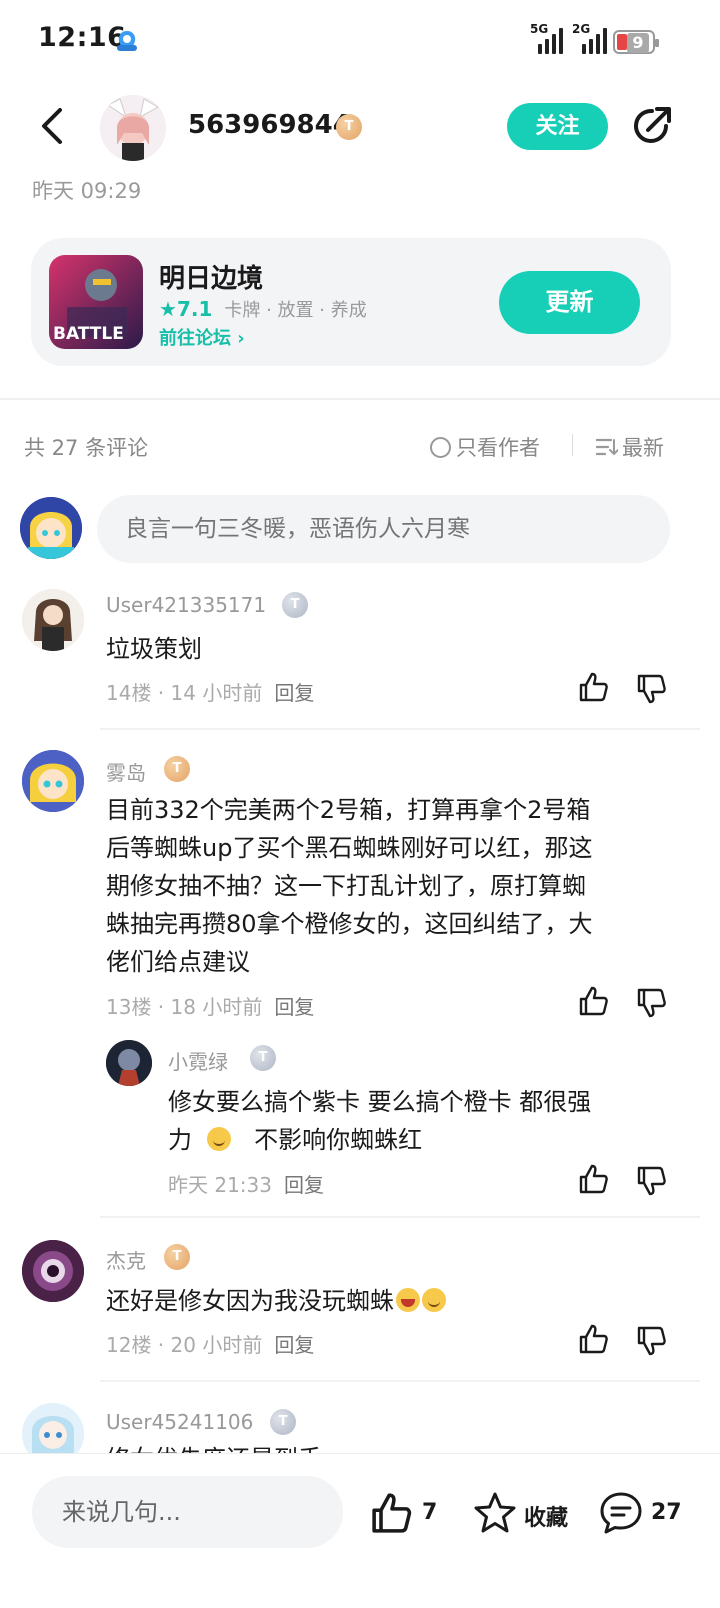  I want to click on separator, so click(572, 445).